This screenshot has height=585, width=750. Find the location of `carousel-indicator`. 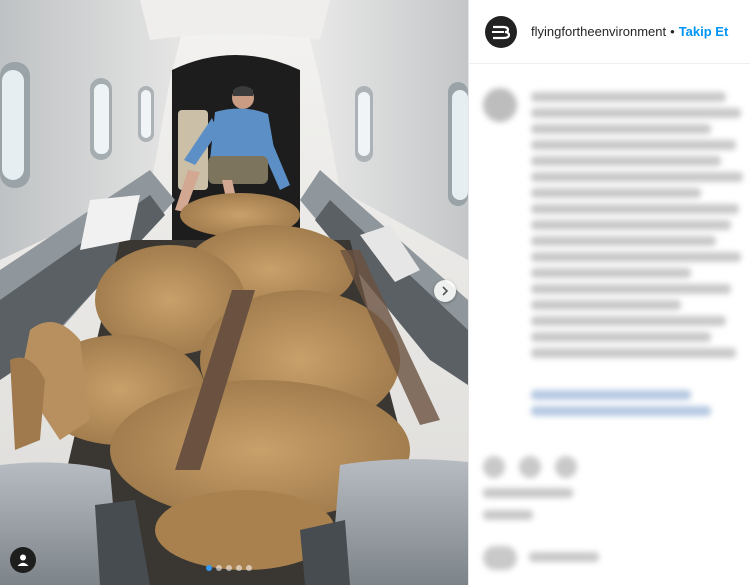

carousel-indicator is located at coordinates (229, 568).